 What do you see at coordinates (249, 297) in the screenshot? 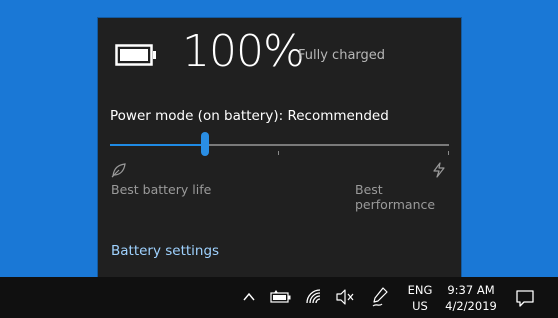
I see `chevron-up-icon` at bounding box center [249, 297].